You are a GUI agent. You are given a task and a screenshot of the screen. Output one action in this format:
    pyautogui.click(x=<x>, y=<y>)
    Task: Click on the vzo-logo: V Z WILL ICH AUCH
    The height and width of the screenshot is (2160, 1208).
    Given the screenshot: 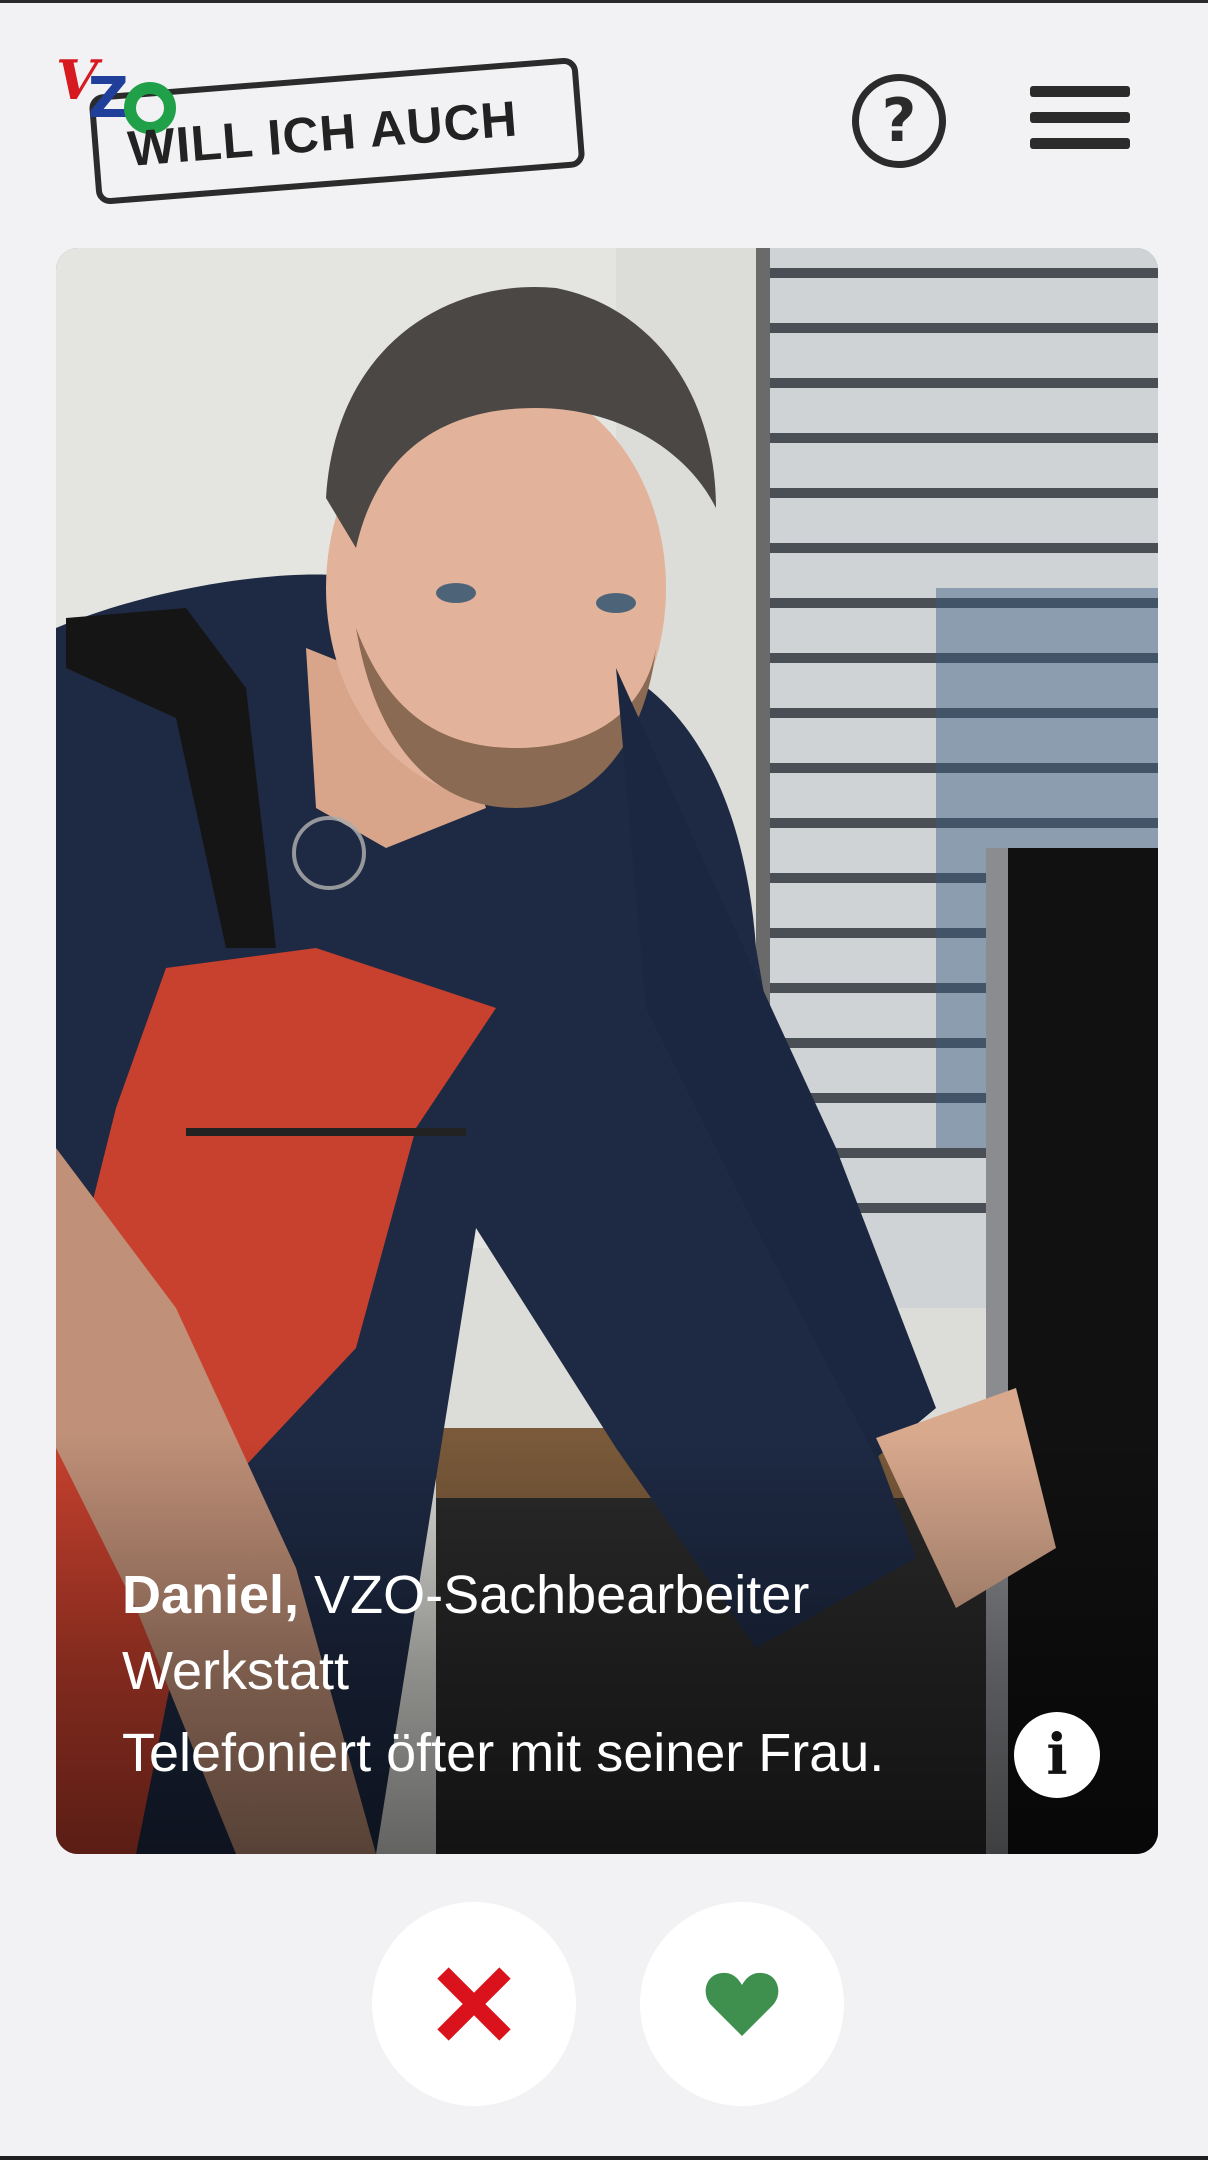 What is the action you would take?
    pyautogui.click(x=322, y=133)
    